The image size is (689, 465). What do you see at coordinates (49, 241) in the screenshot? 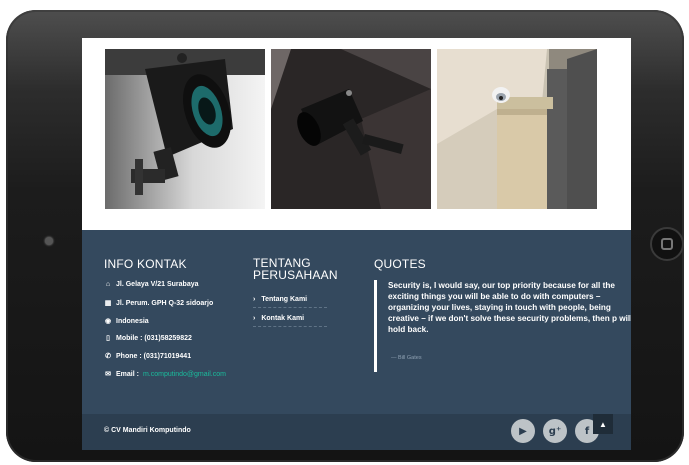
I see `tablet-camera` at bounding box center [49, 241].